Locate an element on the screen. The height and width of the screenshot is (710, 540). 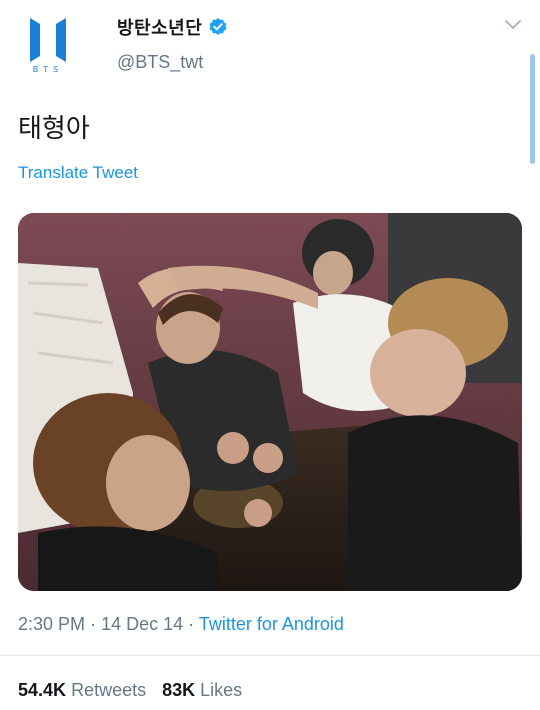
tweet-source-link: Twitter for Android is located at coordinates (271, 624).